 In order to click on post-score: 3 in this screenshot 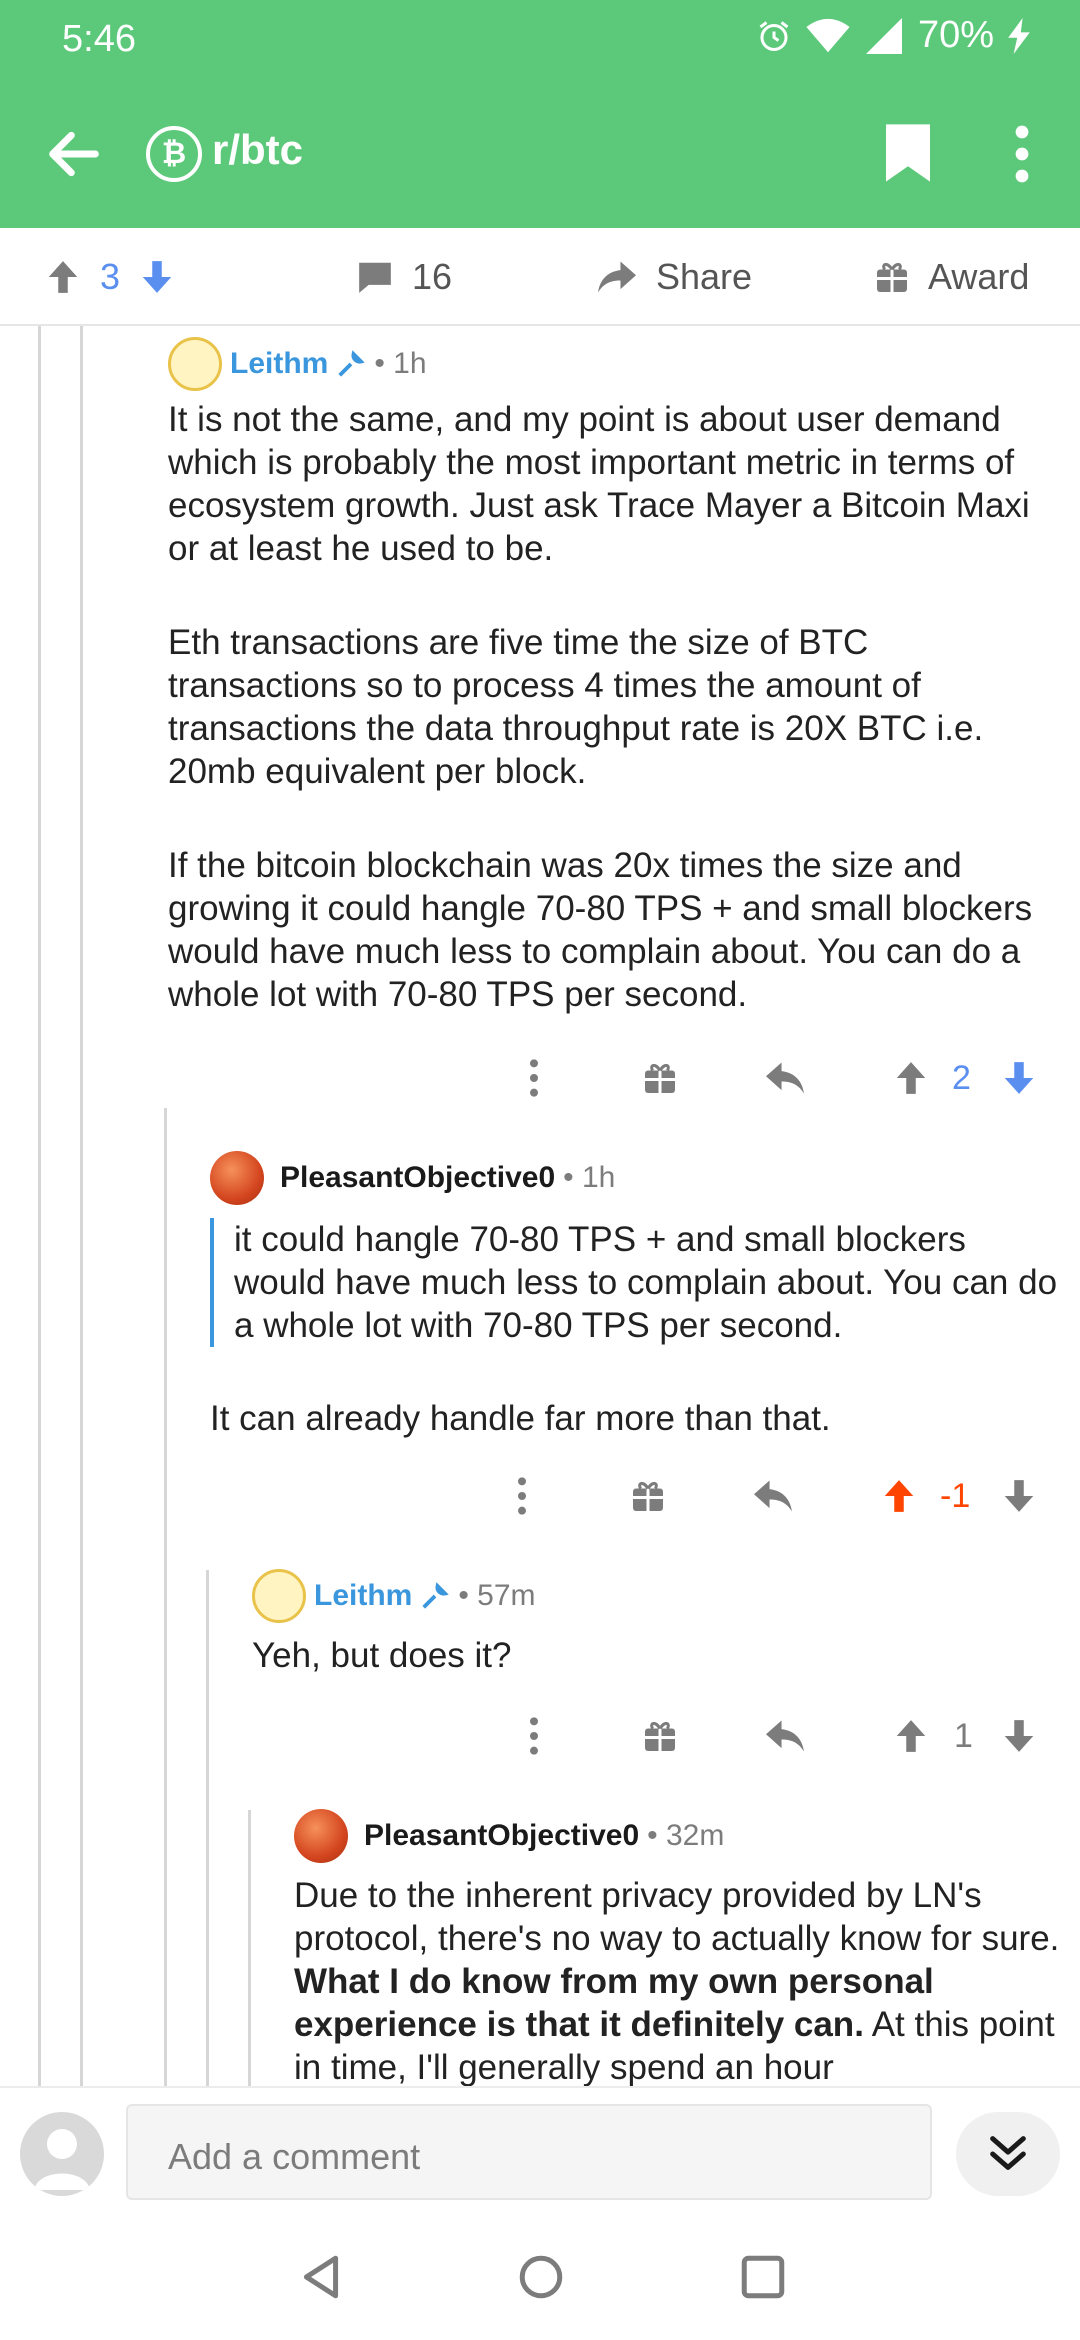, I will do `click(110, 276)`.